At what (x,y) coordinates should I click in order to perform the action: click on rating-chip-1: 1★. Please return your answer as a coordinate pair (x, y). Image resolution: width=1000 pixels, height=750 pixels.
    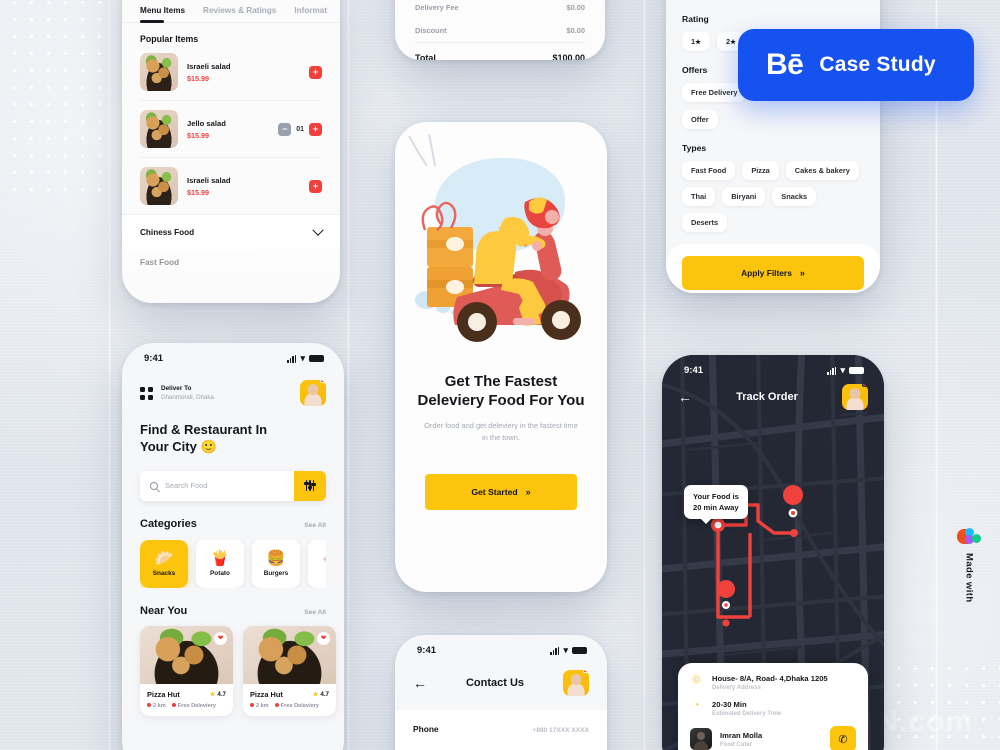
    Looking at the image, I should click on (696, 41).